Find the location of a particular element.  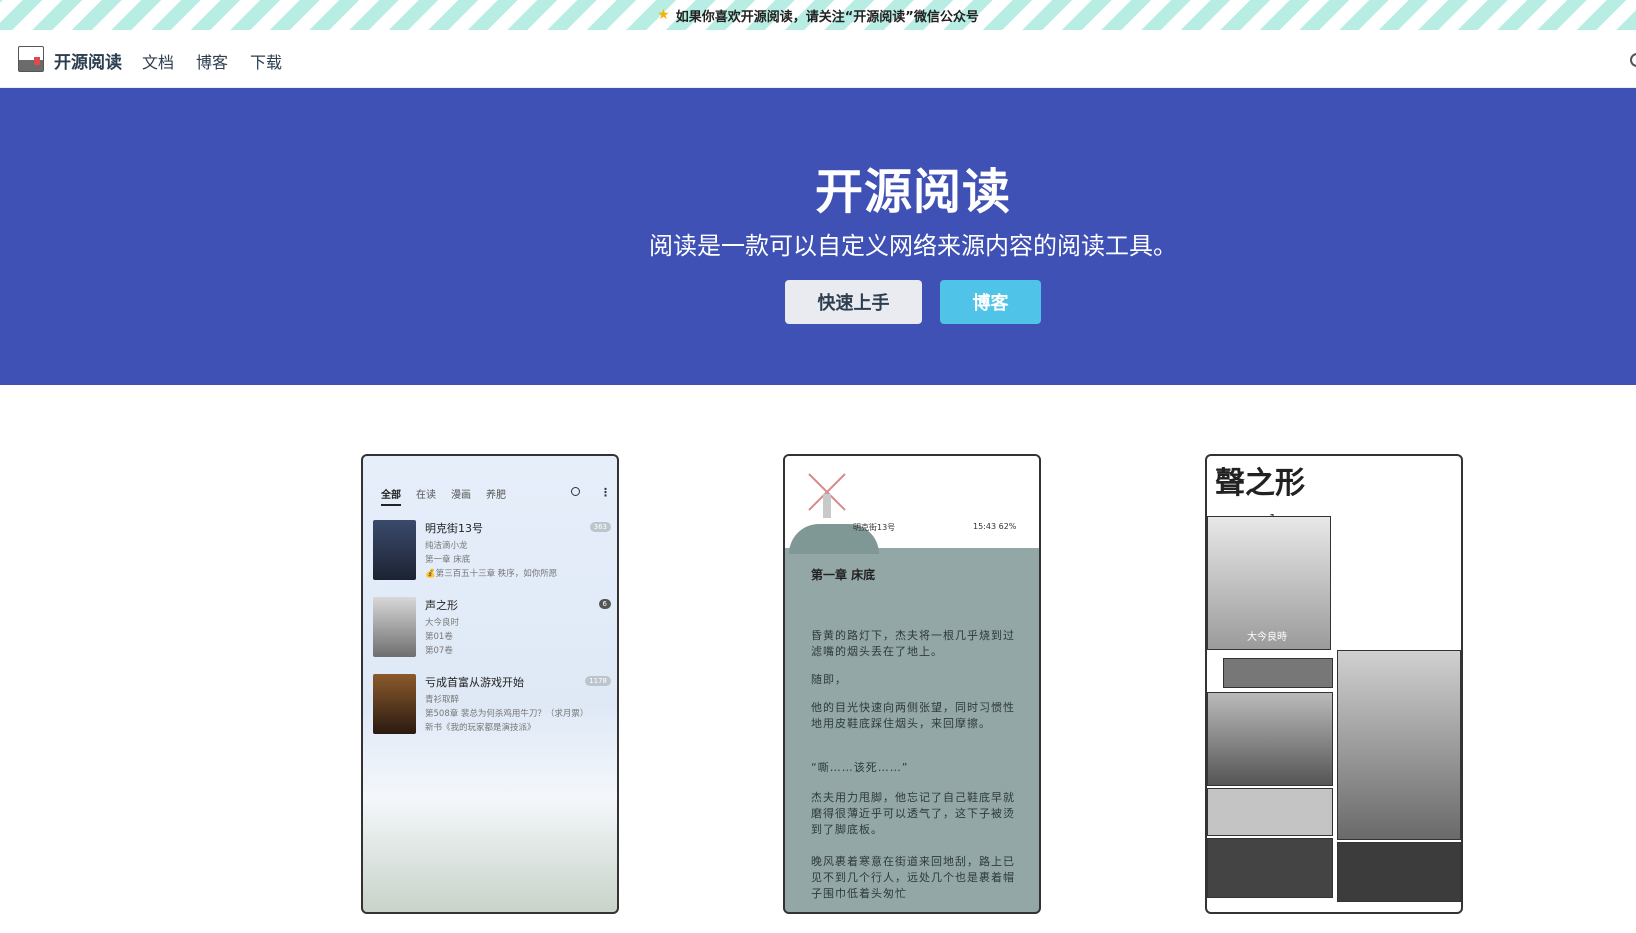

paragraph: 他的目光快速向两侧张望，同时习惯性地用皮鞋底踩住烟头，来回摩擦。 is located at coordinates (913, 715).